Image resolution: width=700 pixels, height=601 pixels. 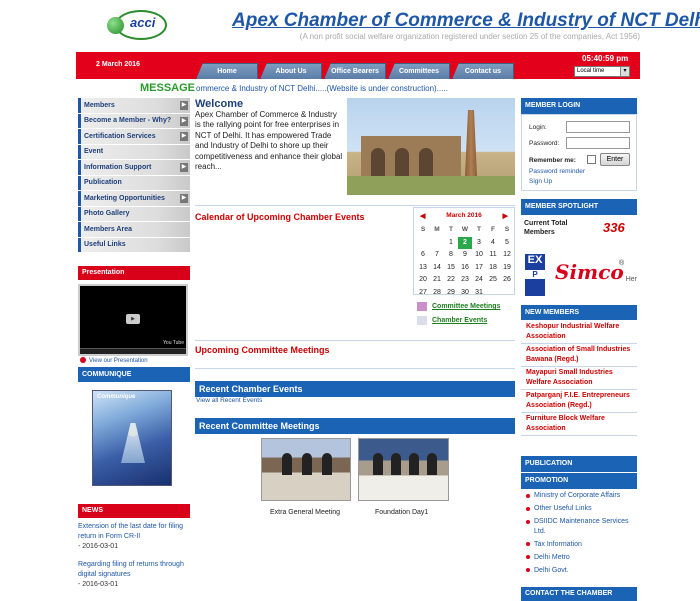 I want to click on calendar-day: 25, so click(x=493, y=280).